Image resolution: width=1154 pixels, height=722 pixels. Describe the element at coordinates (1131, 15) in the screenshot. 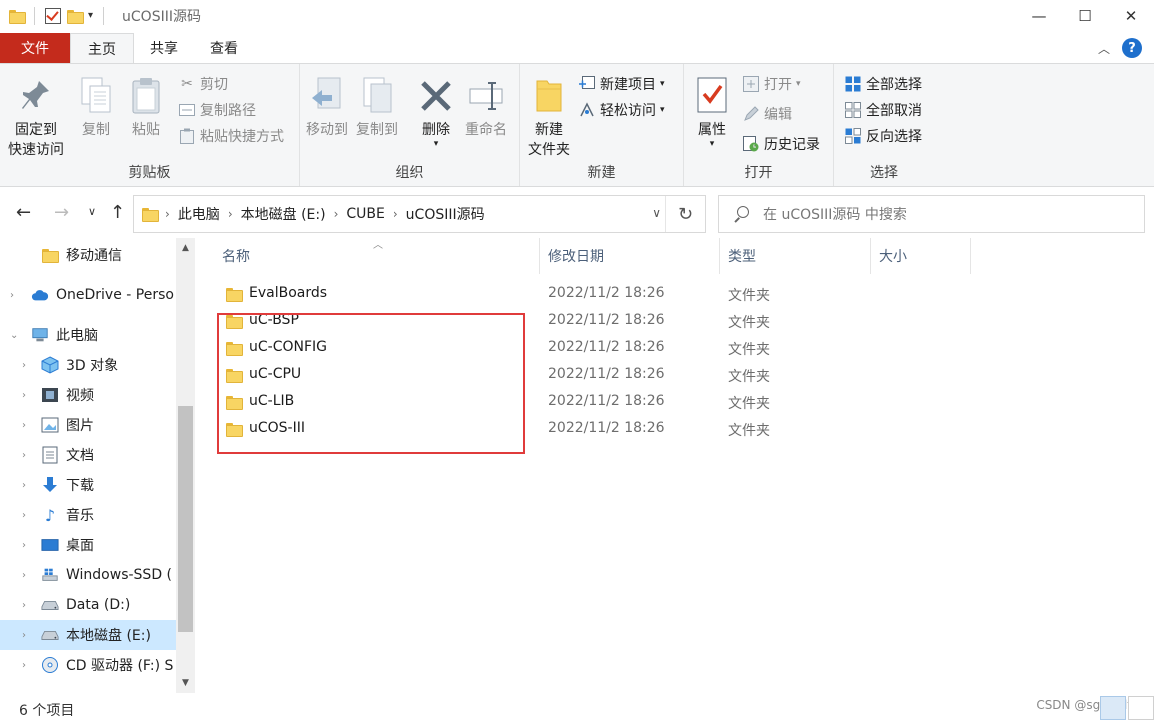

I see `close-button: ✕` at that location.